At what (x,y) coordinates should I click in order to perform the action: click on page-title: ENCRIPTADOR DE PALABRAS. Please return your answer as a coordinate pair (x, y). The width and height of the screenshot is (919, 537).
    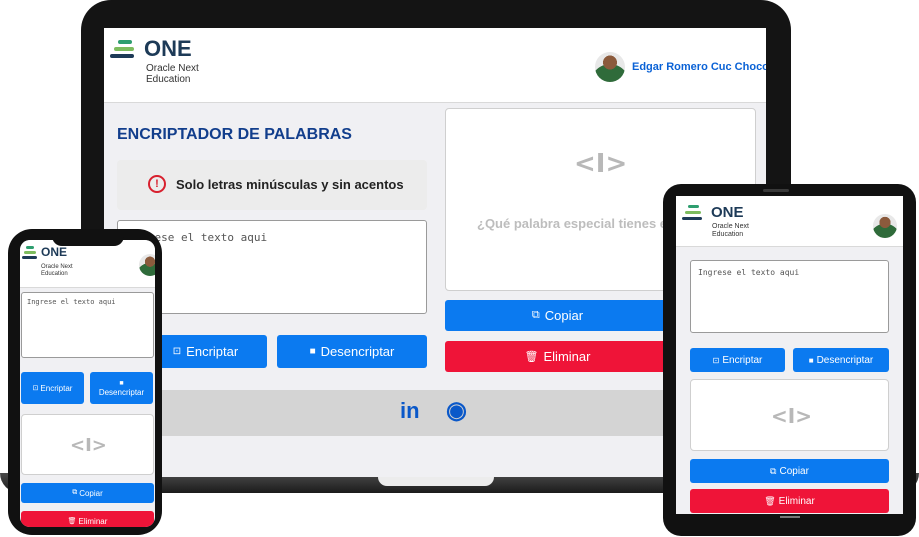
    Looking at the image, I should click on (234, 134).